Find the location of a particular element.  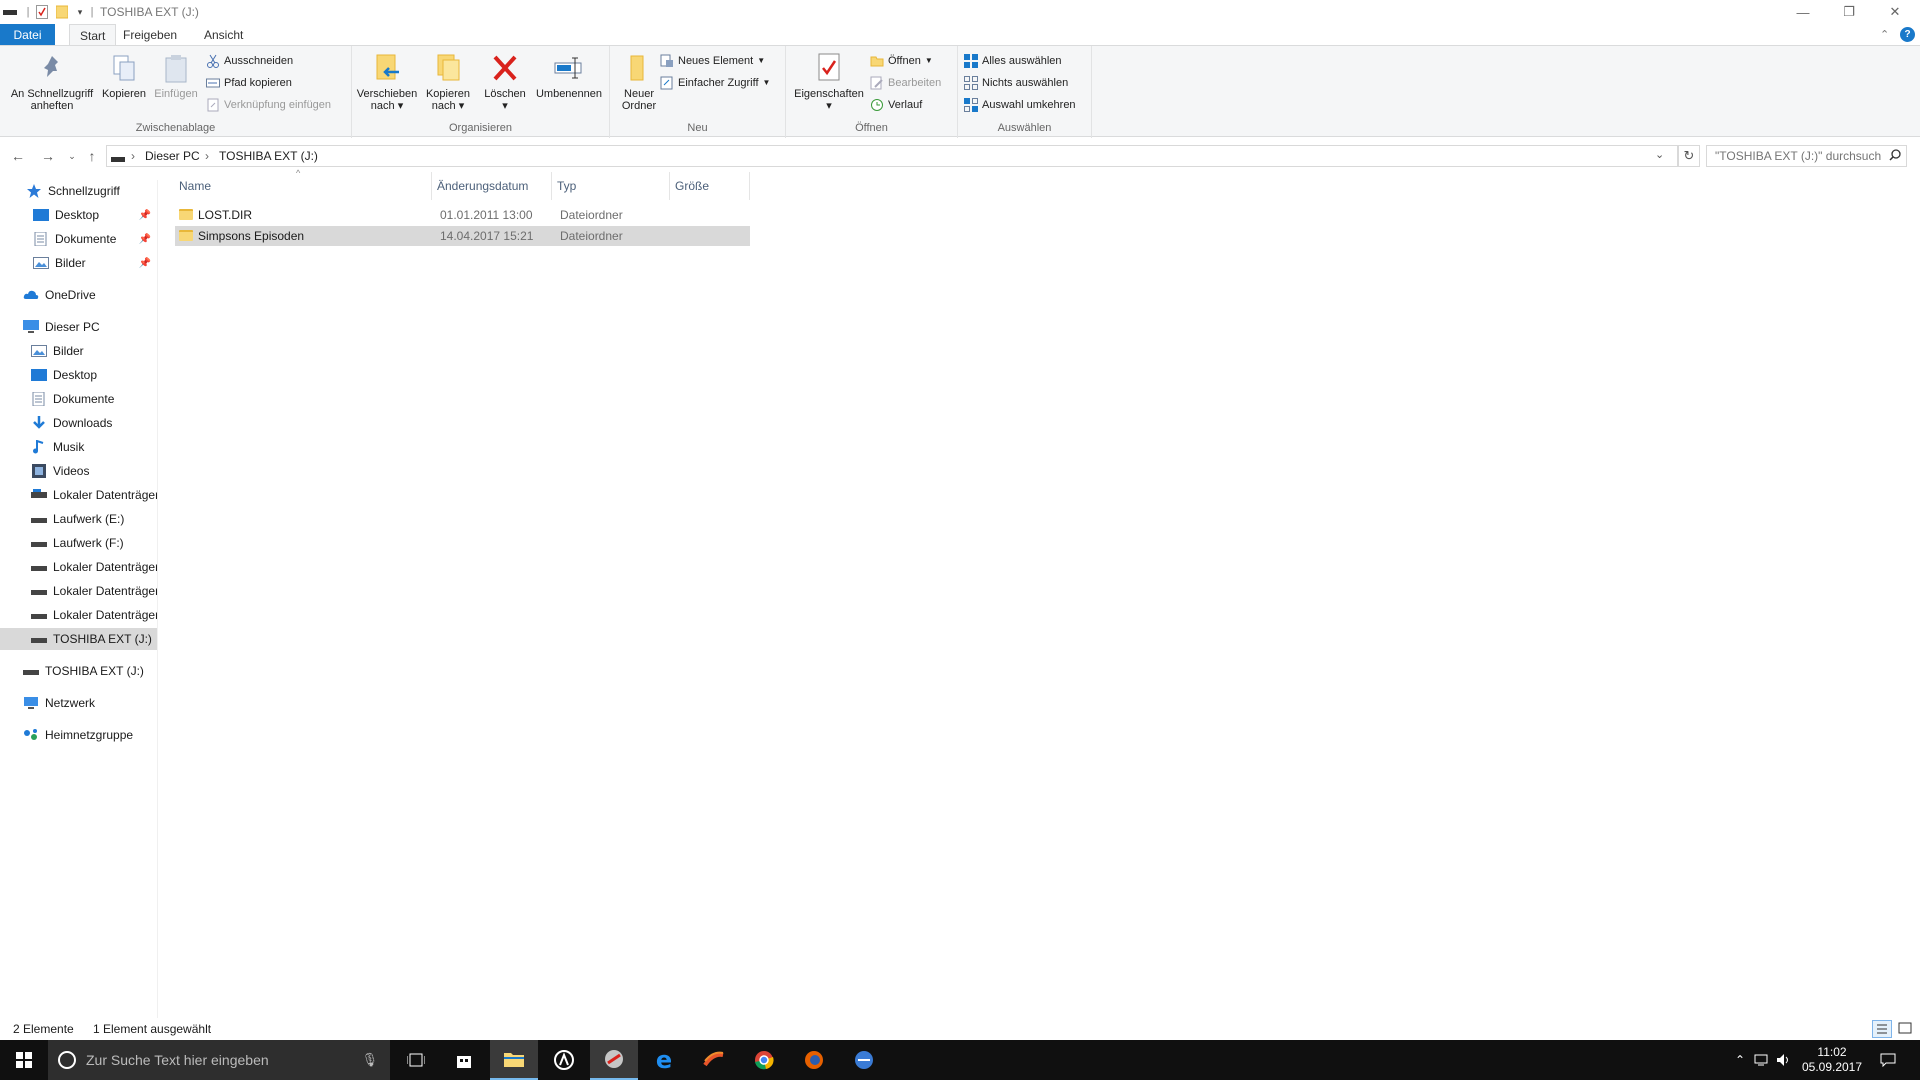

history-button: Verlauf is located at coordinates (896, 105).